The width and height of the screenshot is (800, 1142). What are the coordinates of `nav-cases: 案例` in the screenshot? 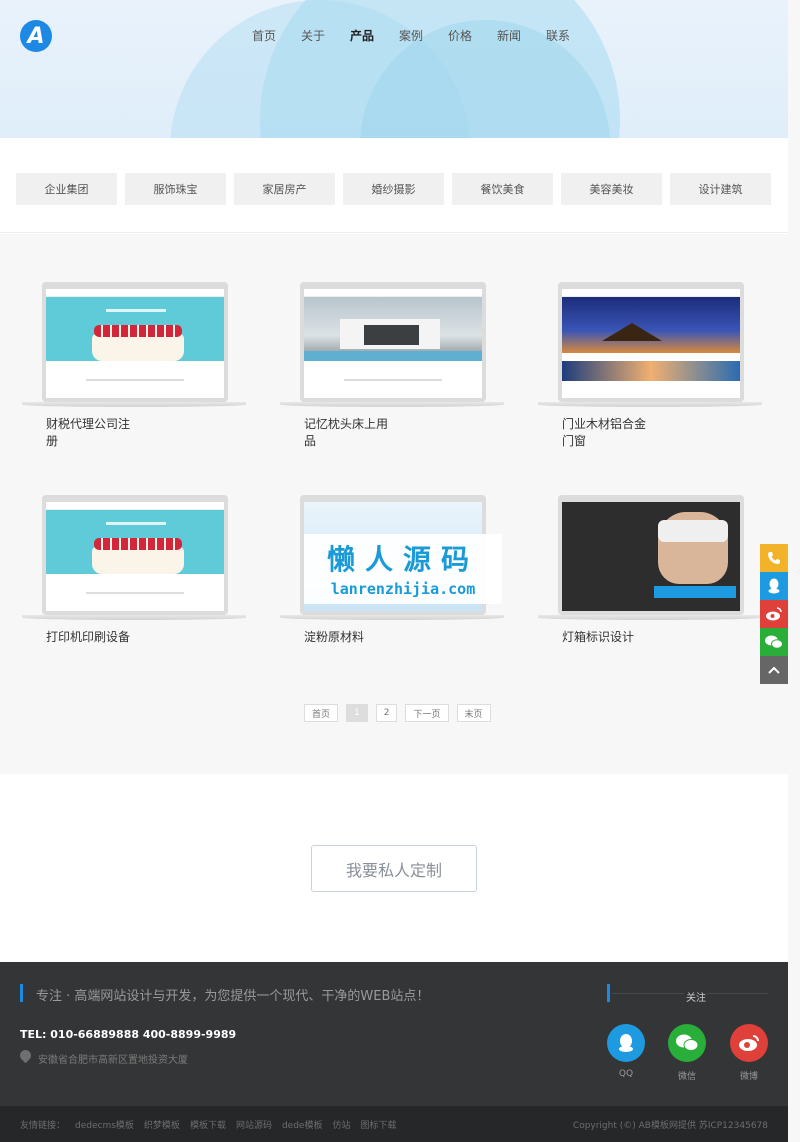 It's located at (423, 35).